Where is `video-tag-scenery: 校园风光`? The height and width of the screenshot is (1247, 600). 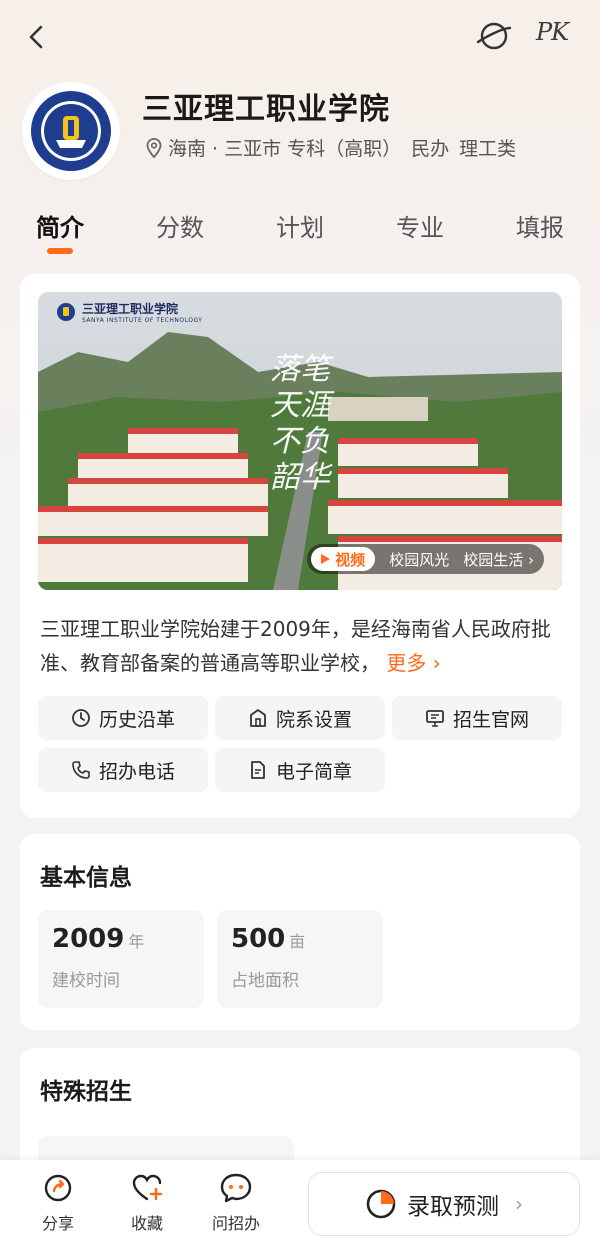 video-tag-scenery: 校园风光 is located at coordinates (419, 559).